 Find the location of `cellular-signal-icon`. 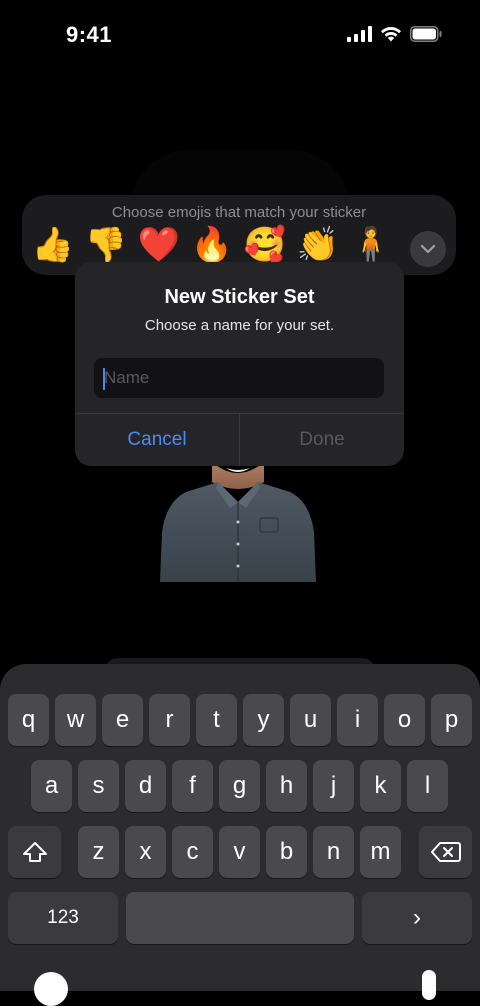

cellular-signal-icon is located at coordinates (359, 34).